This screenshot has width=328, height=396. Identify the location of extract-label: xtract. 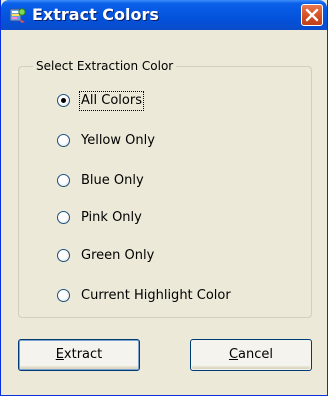
(83, 354).